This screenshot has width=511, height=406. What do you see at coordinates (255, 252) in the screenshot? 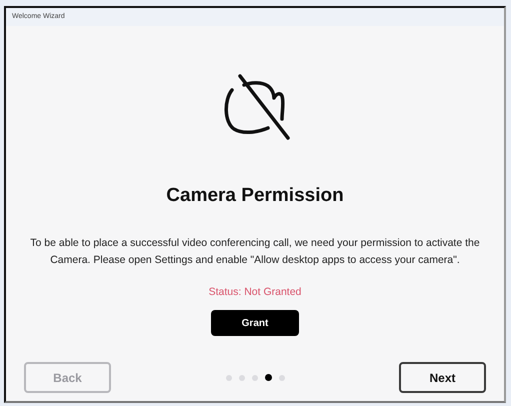
I see `description-text: To be able to place a successful video conferencing call, we need your permission to activate the Camera. Please open Settings and enable "Allow desktop apps to access your camera".` at bounding box center [255, 252].